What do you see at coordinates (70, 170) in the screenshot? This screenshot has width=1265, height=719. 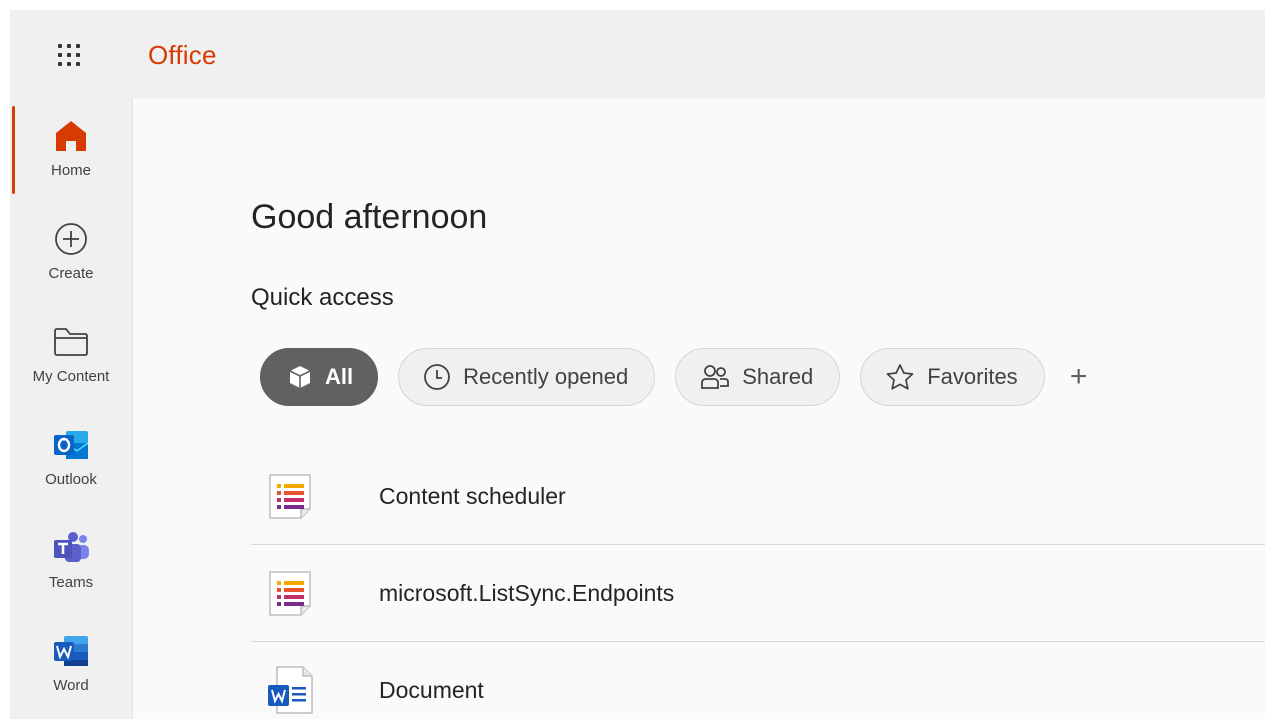 I see `sidebar-item-label: Home` at bounding box center [70, 170].